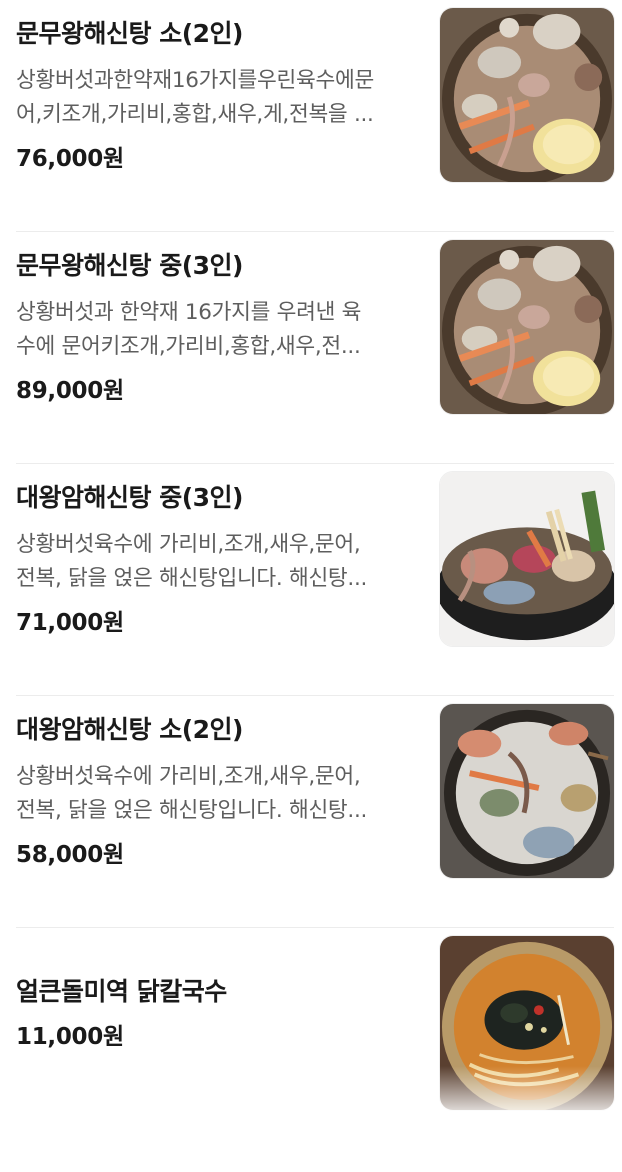 This screenshot has height=1172, width=622. Describe the element at coordinates (129, 497) in the screenshot. I see `menu-item-name: 대왕암해신탕 중(3인)` at that location.